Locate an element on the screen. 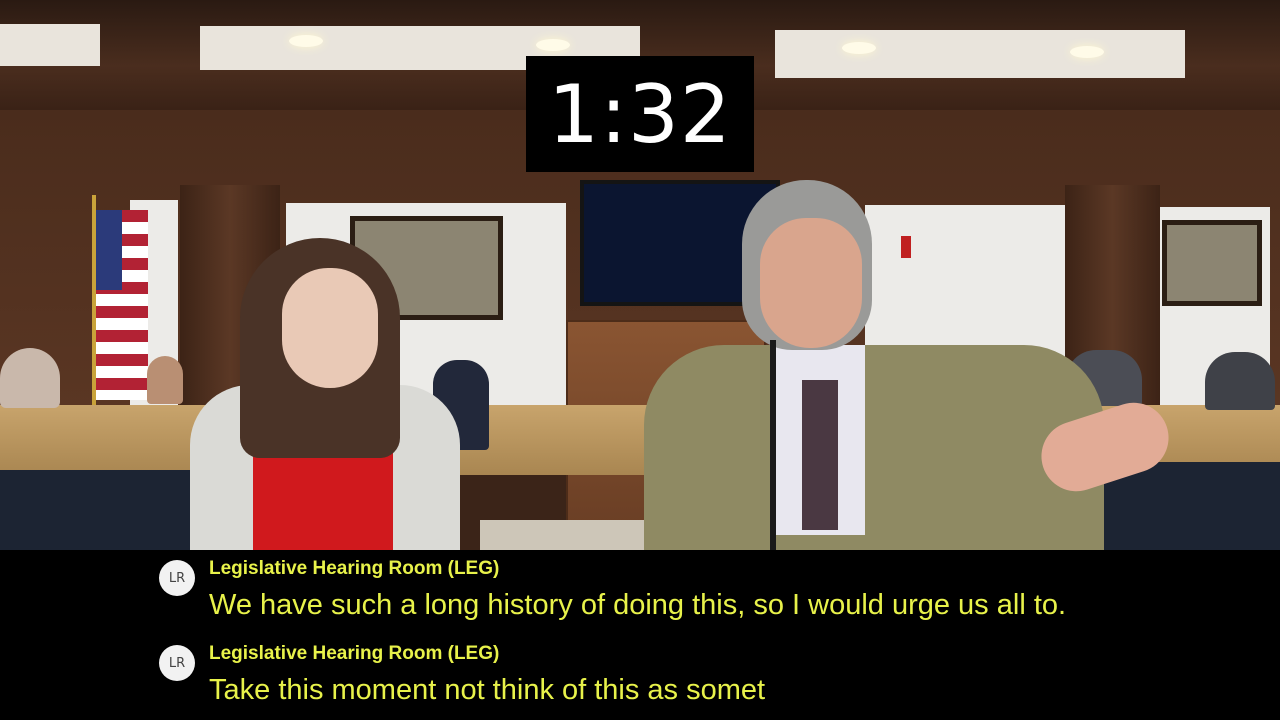 The image size is (1280, 720). bench-front is located at coordinates (97, 510).